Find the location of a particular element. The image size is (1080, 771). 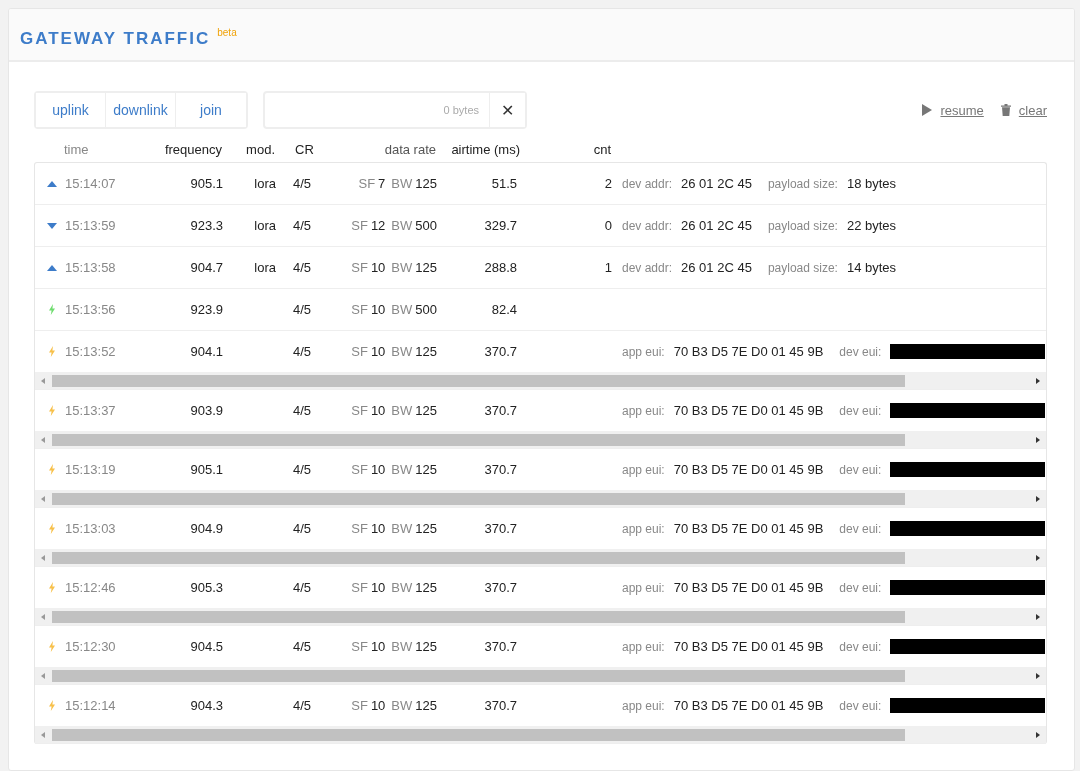

size-counter: 0 bytes is located at coordinates (461, 110).